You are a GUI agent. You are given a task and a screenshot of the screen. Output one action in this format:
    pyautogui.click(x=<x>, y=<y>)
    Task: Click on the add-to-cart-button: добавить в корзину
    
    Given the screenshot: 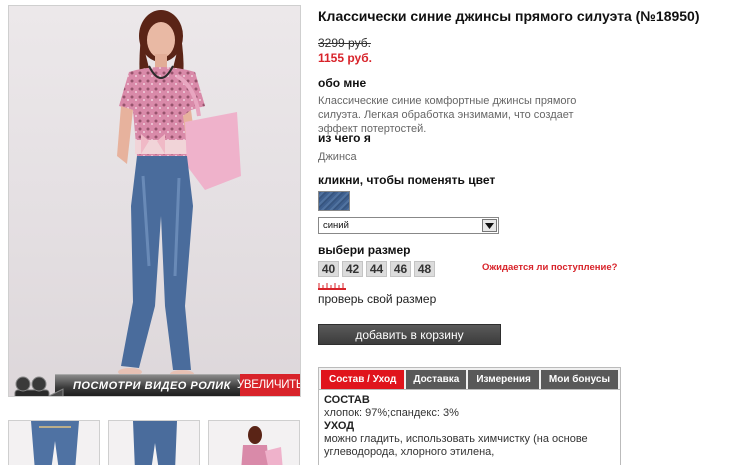 What is the action you would take?
    pyautogui.click(x=409, y=334)
    